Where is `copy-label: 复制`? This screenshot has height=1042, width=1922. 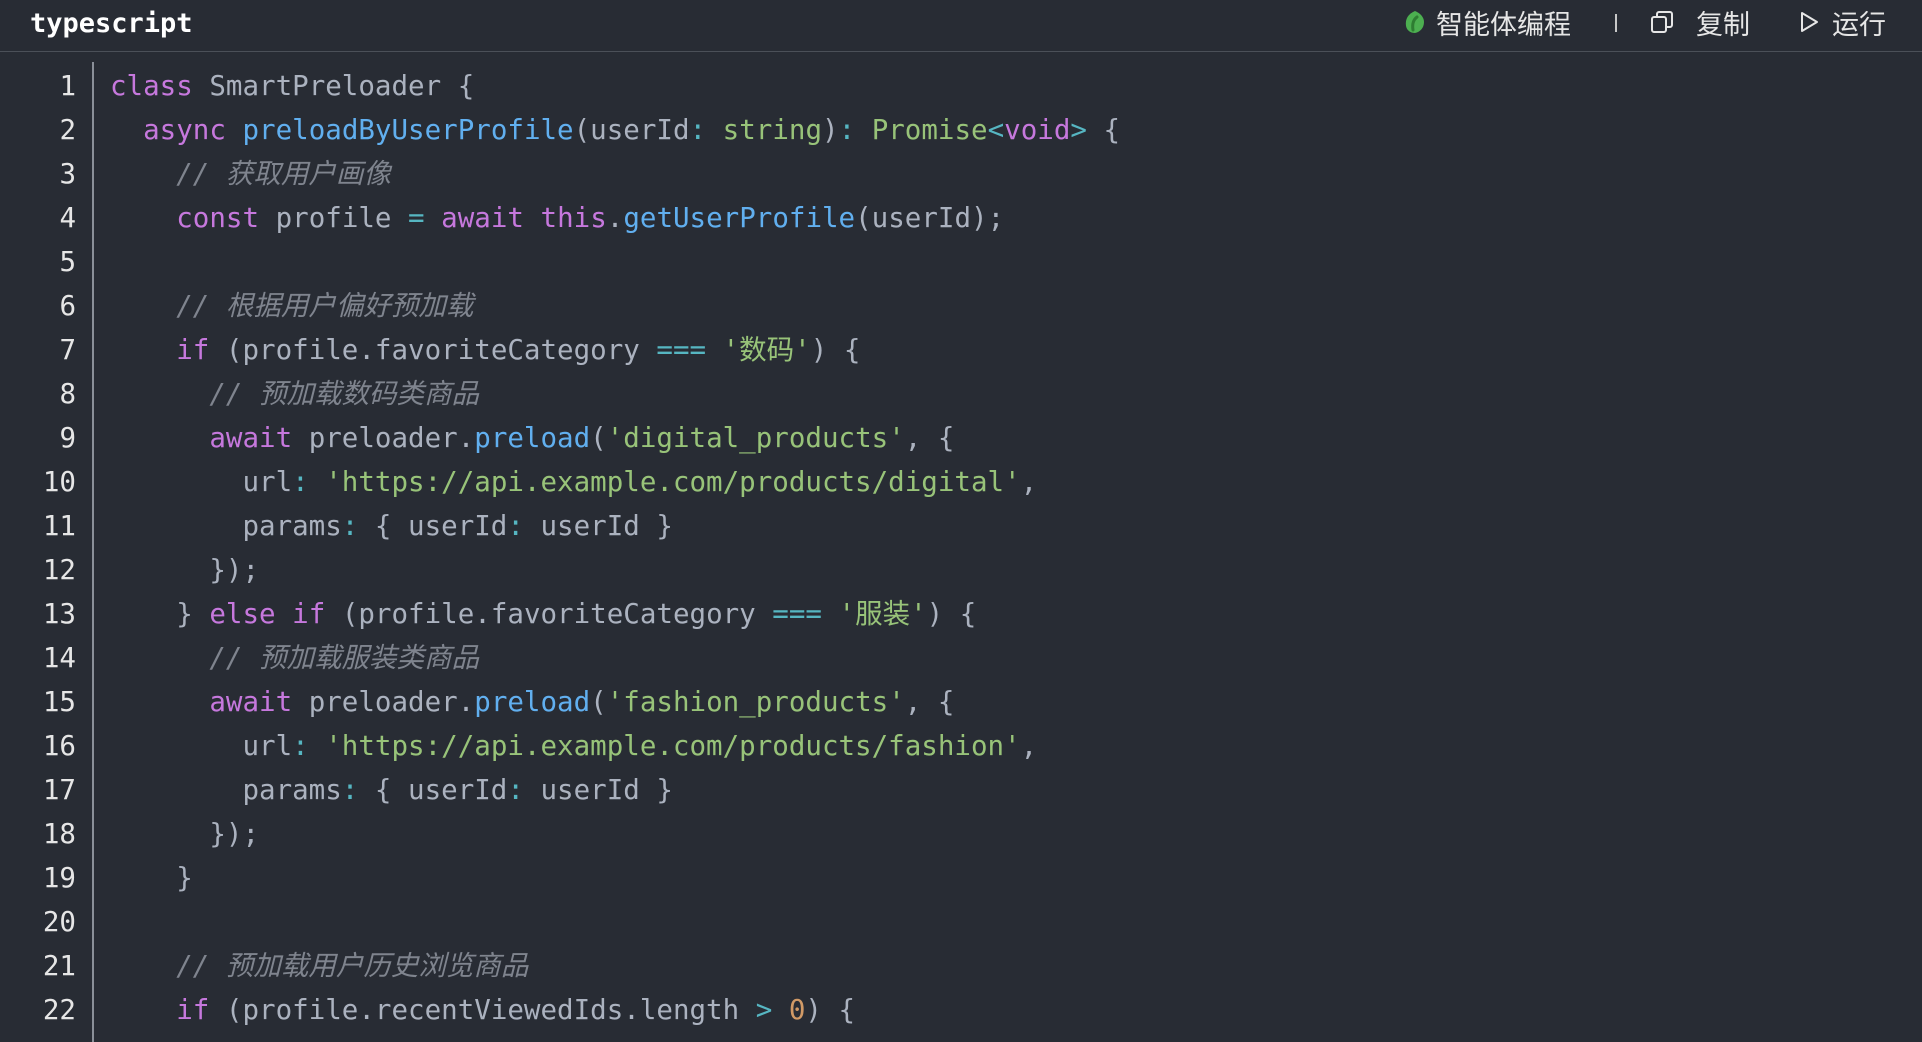 copy-label: 复制 is located at coordinates (1723, 25).